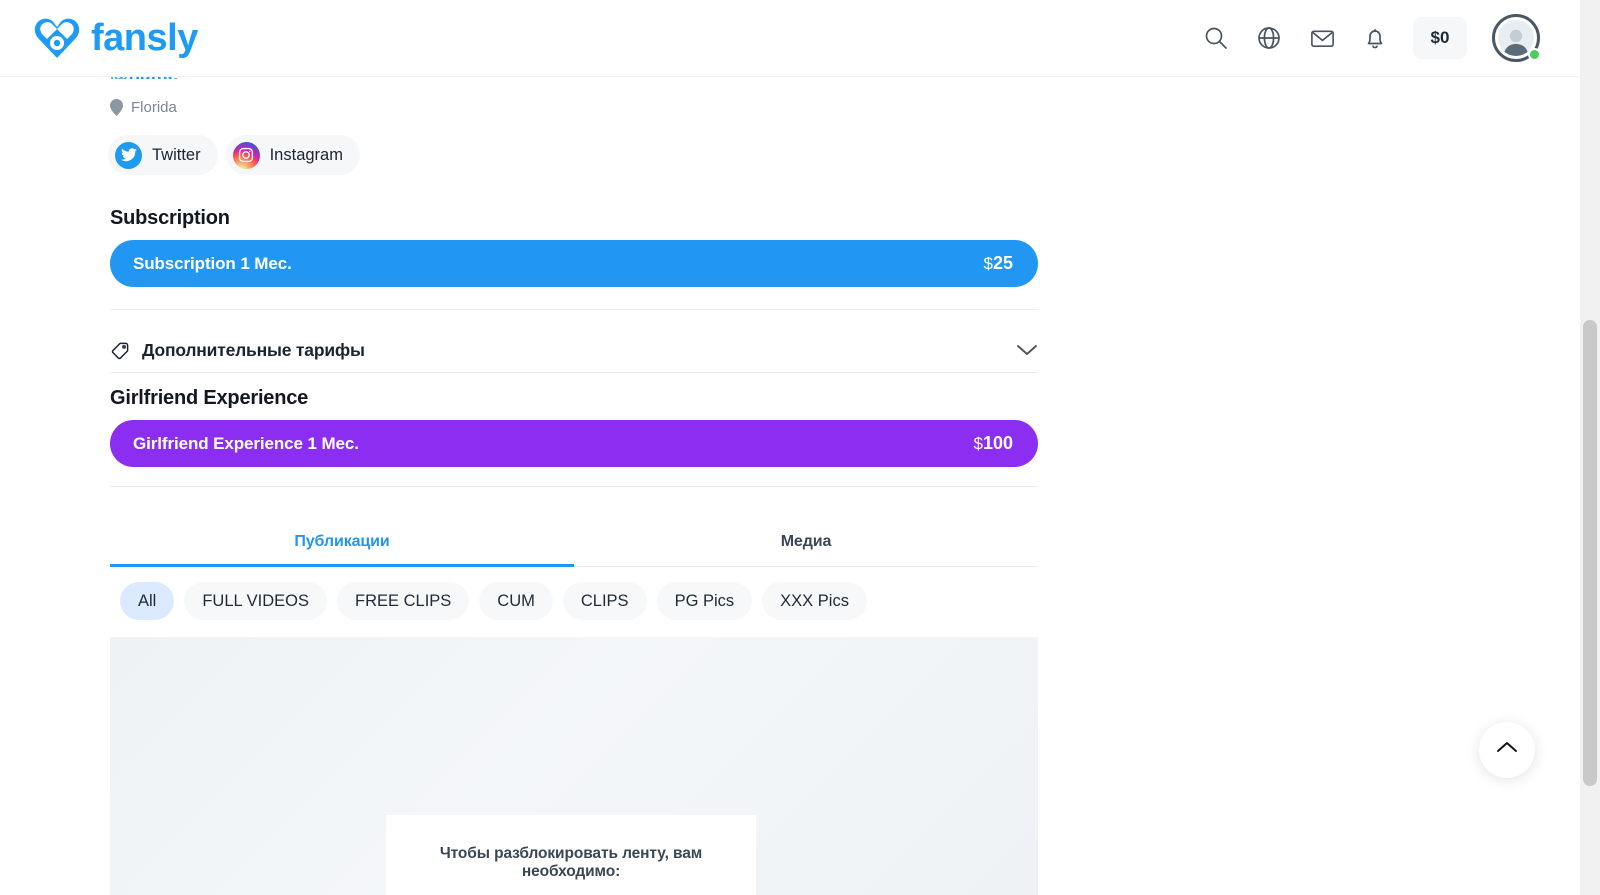 The height and width of the screenshot is (895, 1600). What do you see at coordinates (176, 154) in the screenshot?
I see `social-link-twitter-label: Twitter` at bounding box center [176, 154].